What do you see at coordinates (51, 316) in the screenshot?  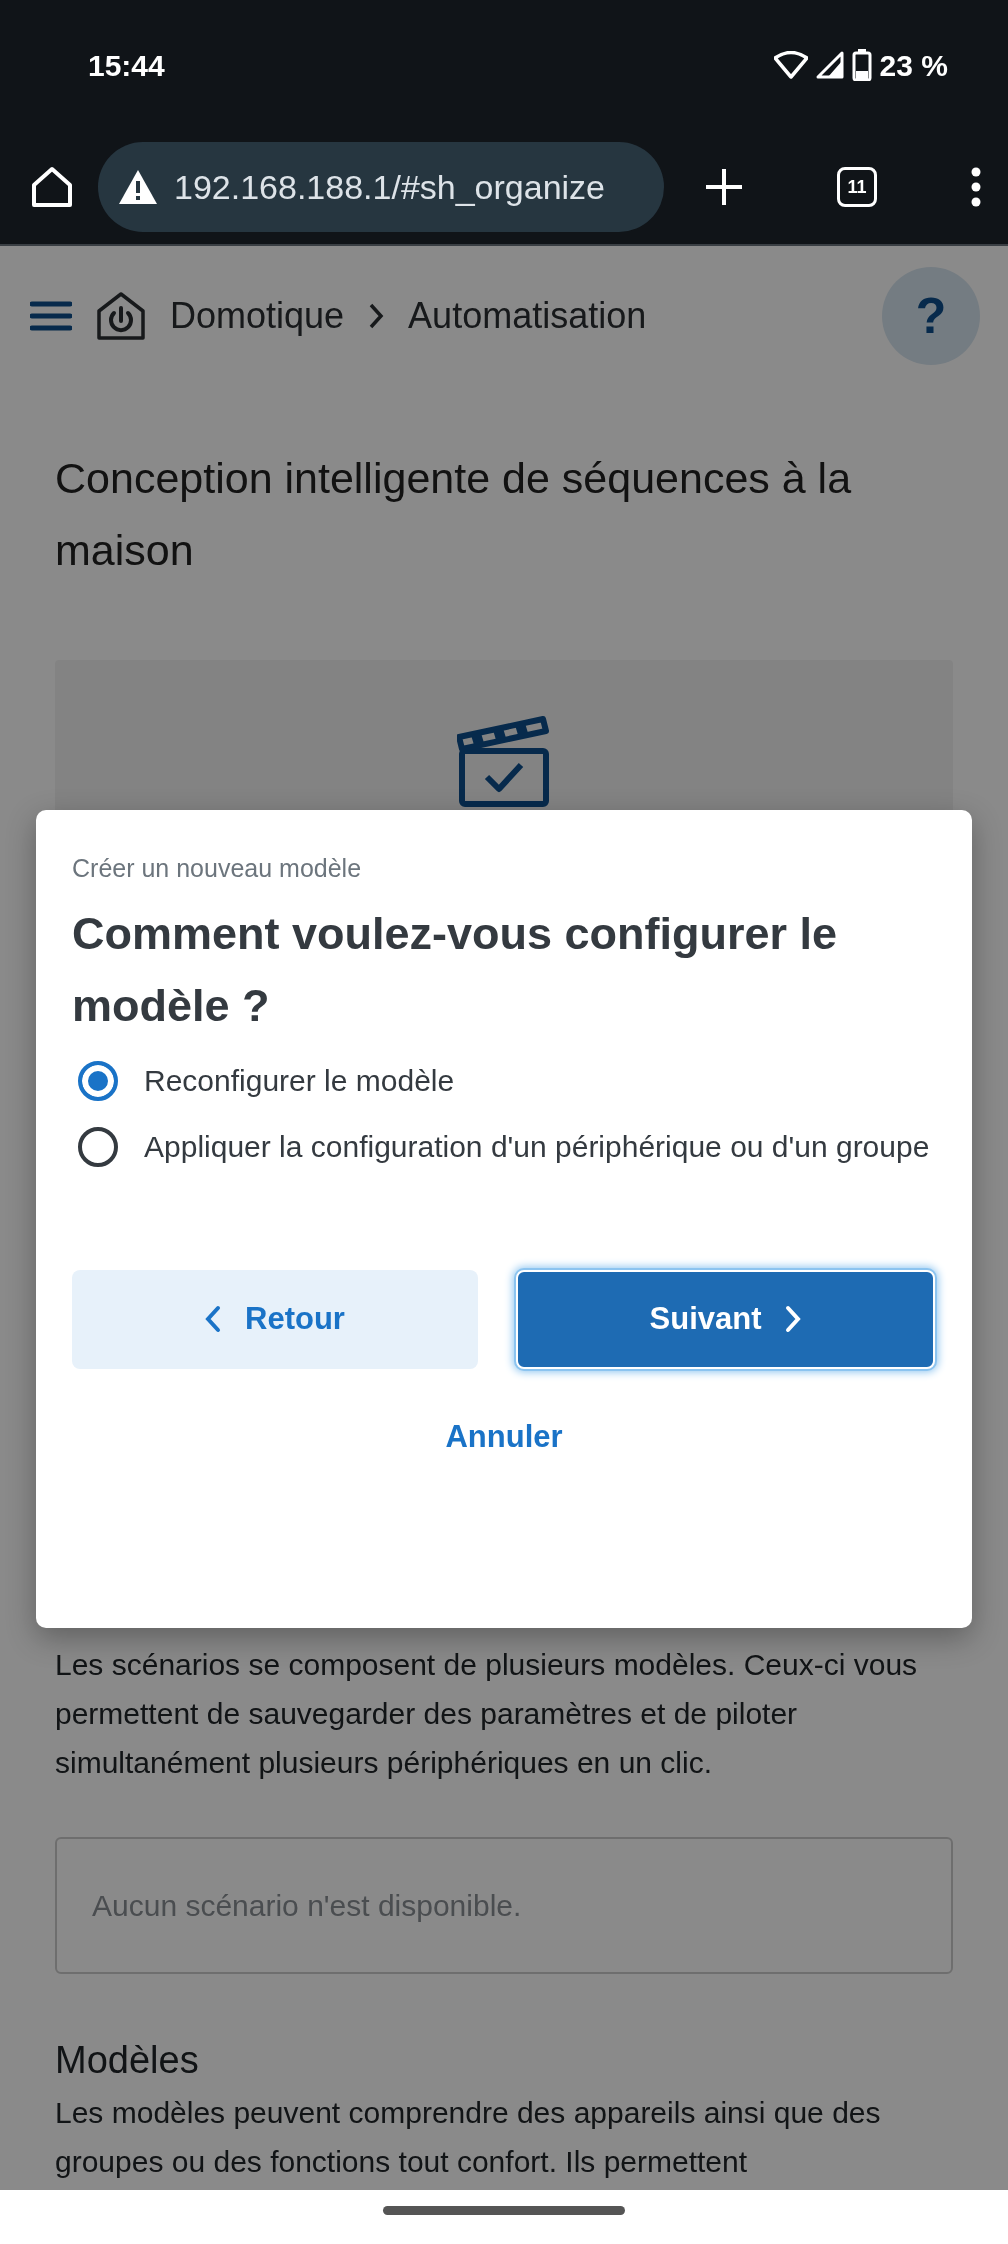 I see `menu-icon` at bounding box center [51, 316].